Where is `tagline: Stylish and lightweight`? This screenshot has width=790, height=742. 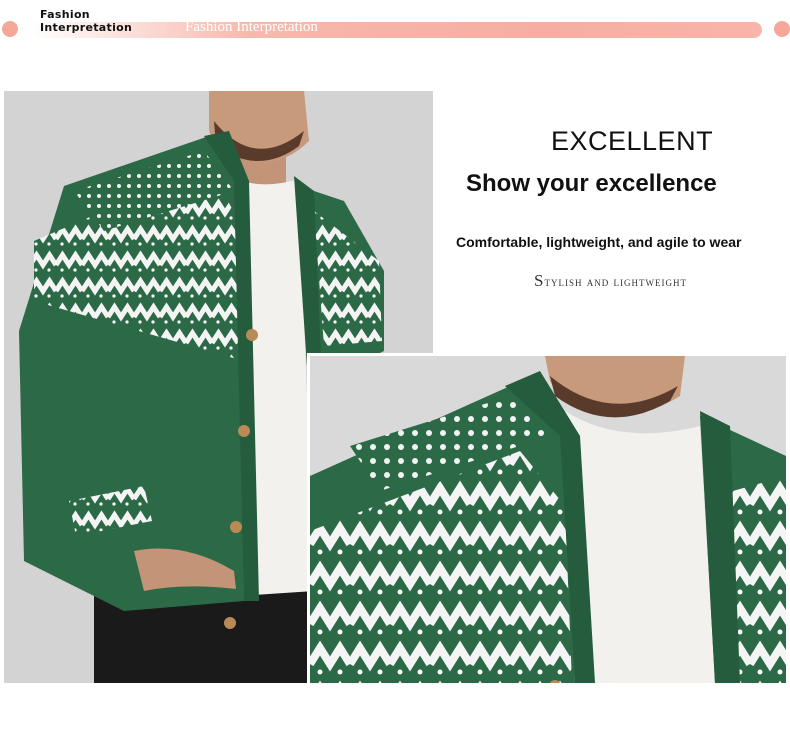 tagline: Stylish and lightweight is located at coordinates (610, 280).